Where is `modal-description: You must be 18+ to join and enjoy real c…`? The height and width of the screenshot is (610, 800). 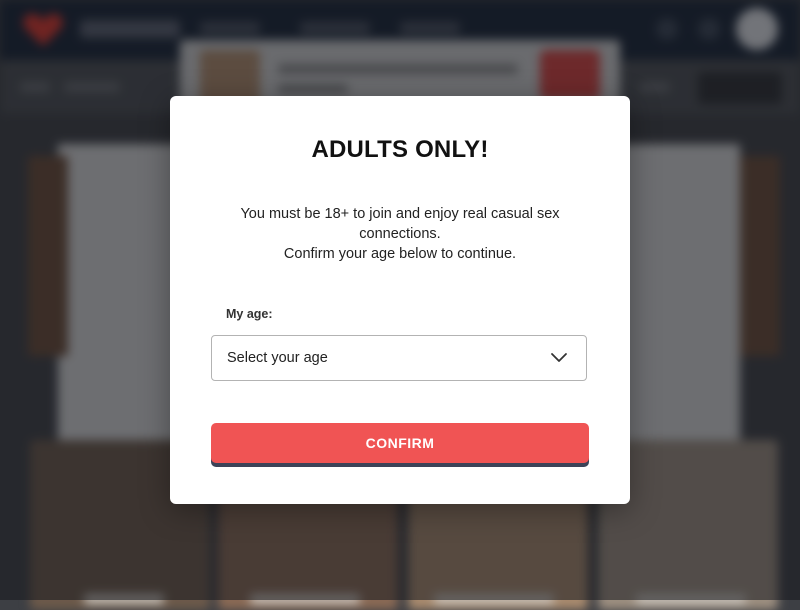 modal-description: You must be 18+ to join and enjoy real c… is located at coordinates (400, 234).